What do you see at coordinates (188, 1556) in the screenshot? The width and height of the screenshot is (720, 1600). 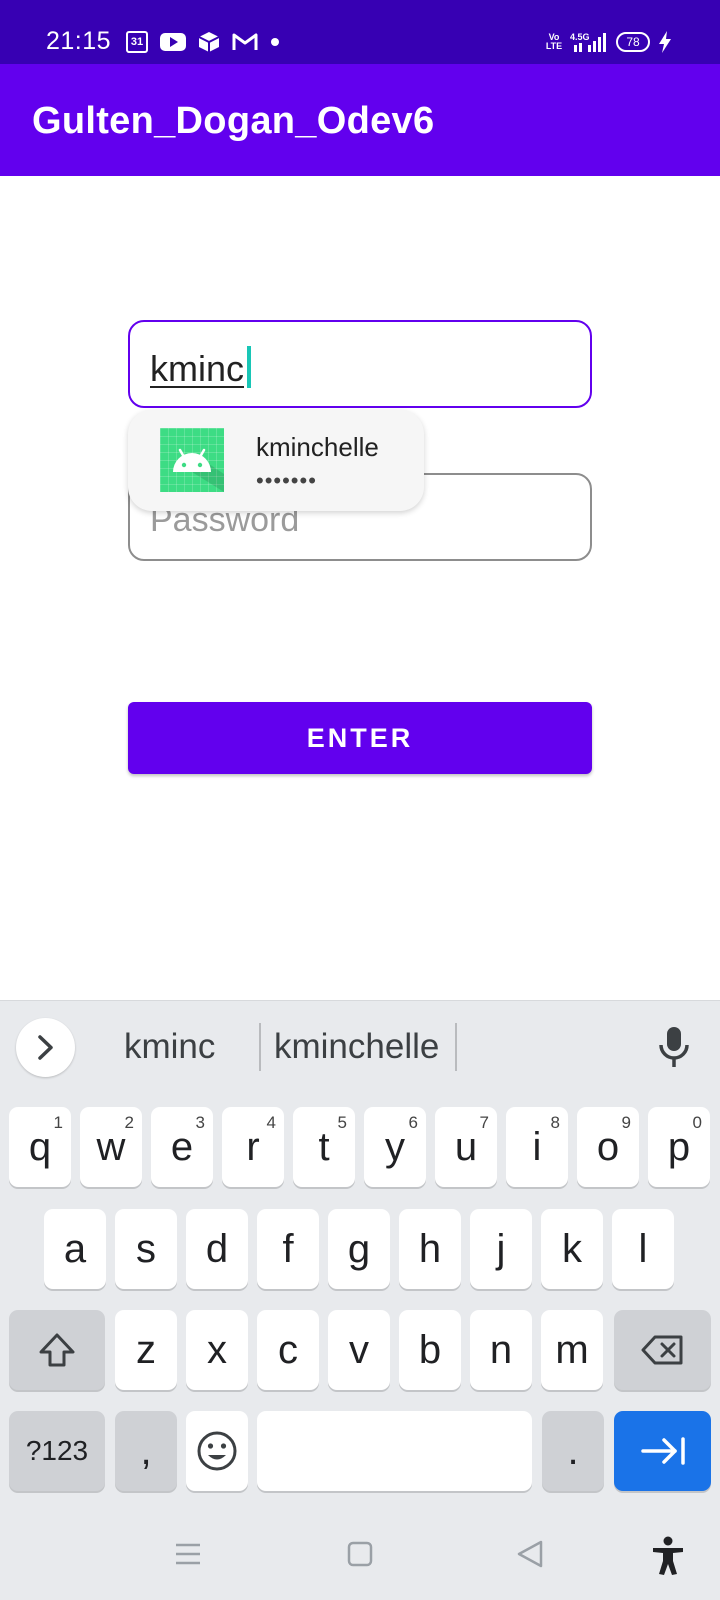 I see `menu-nav-icon` at bounding box center [188, 1556].